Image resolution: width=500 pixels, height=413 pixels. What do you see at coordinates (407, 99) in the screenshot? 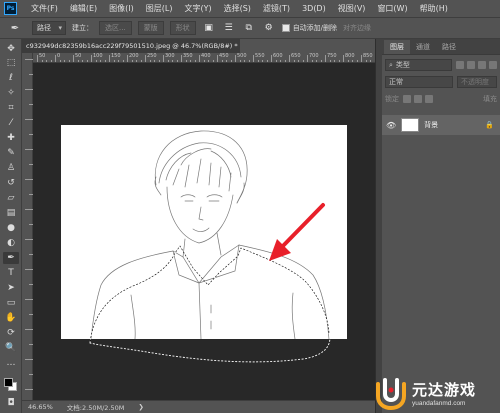
I see `lock-pixels-icon` at bounding box center [407, 99].